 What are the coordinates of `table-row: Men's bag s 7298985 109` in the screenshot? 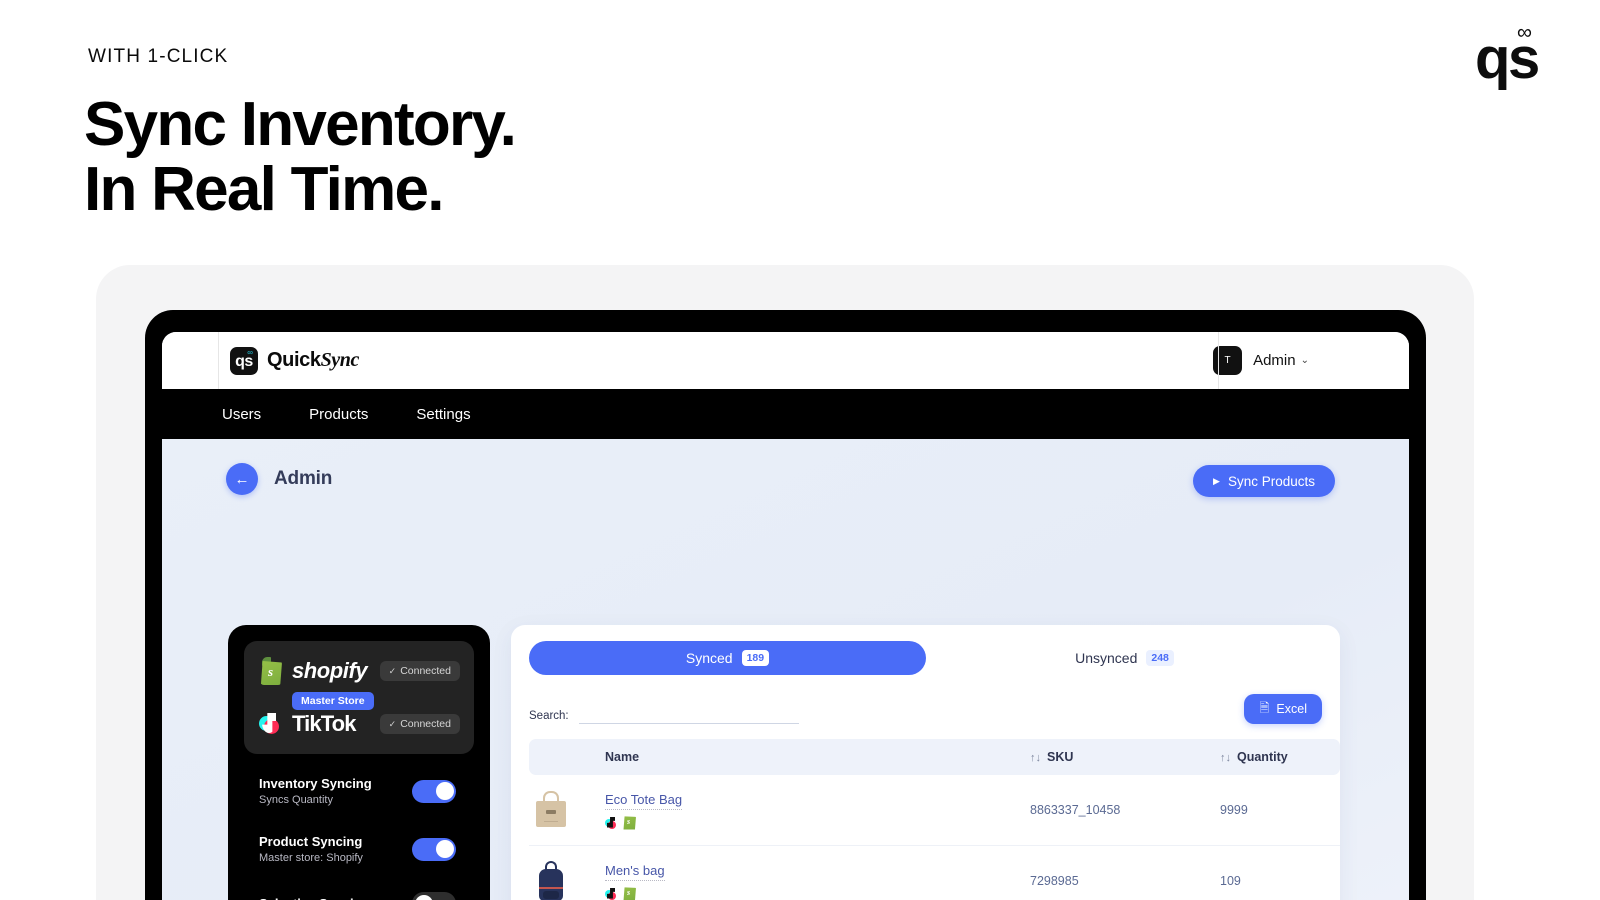 It's located at (934, 872).